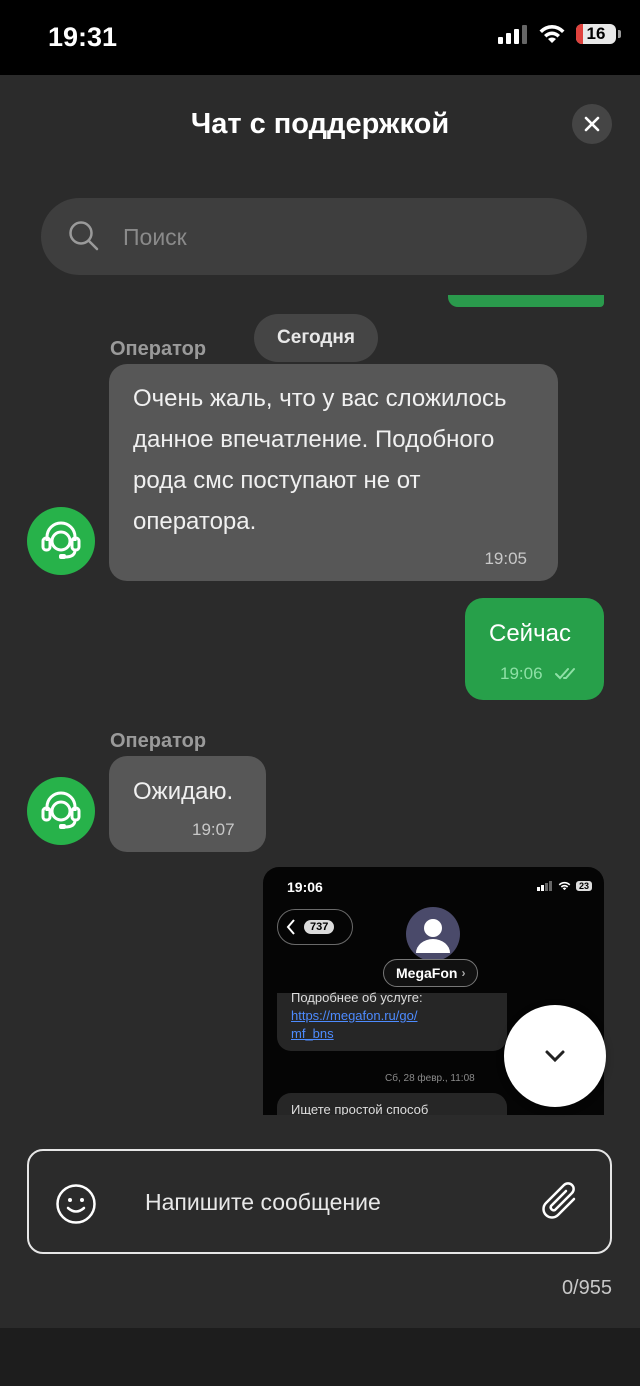 The height and width of the screenshot is (1386, 640). Describe the element at coordinates (354, 1015) in the screenshot. I see `attachment-link: https://megafon.ru/go/` at that location.